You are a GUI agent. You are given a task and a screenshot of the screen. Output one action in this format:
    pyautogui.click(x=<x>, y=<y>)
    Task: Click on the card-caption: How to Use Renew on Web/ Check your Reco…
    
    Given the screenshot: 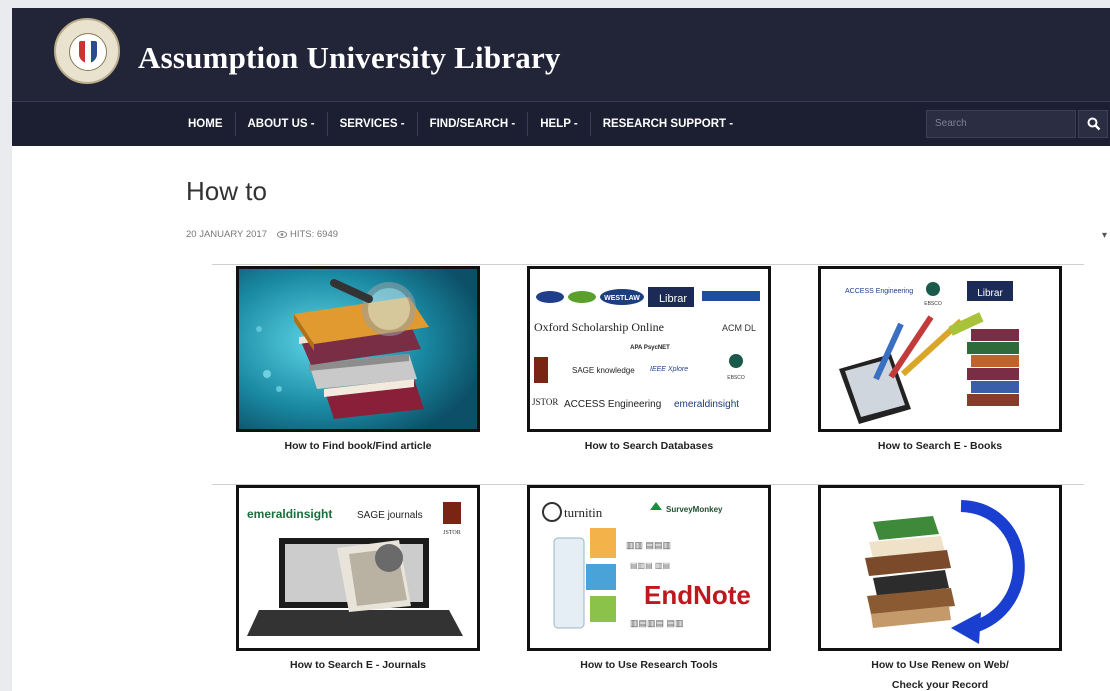 What is the action you would take?
    pyautogui.click(x=940, y=673)
    